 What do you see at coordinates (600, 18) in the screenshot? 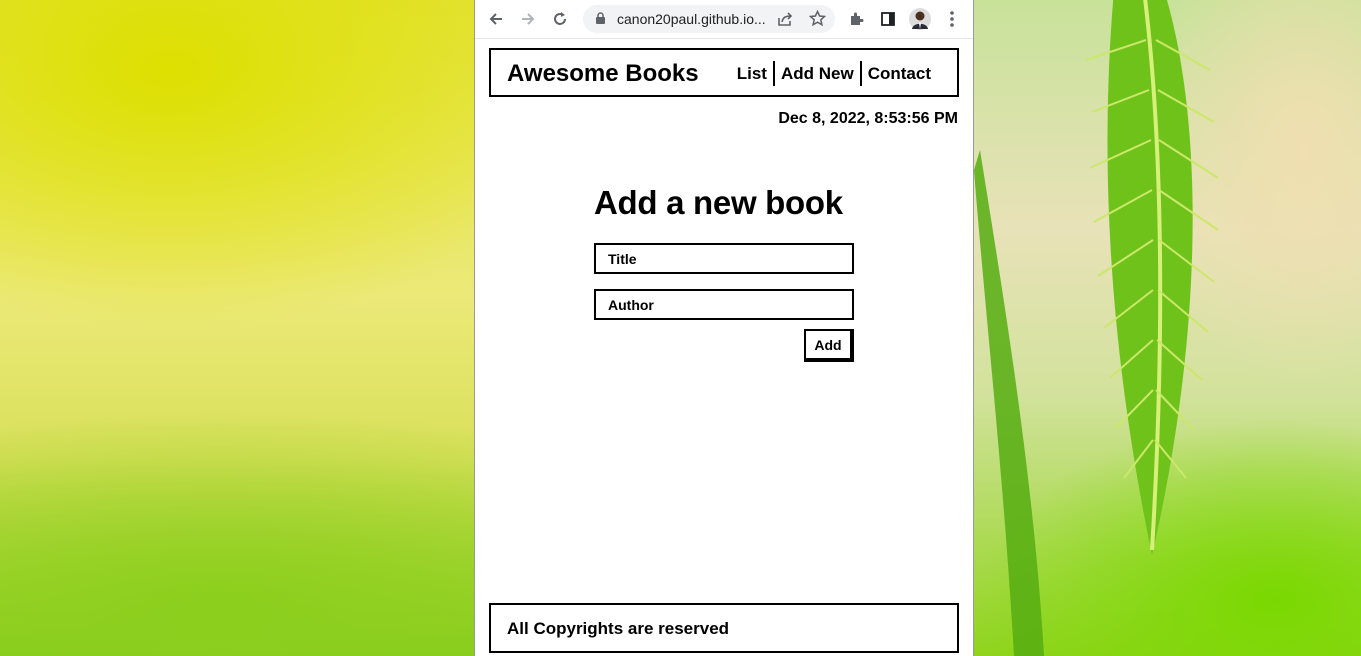
I see `lock-icon` at bounding box center [600, 18].